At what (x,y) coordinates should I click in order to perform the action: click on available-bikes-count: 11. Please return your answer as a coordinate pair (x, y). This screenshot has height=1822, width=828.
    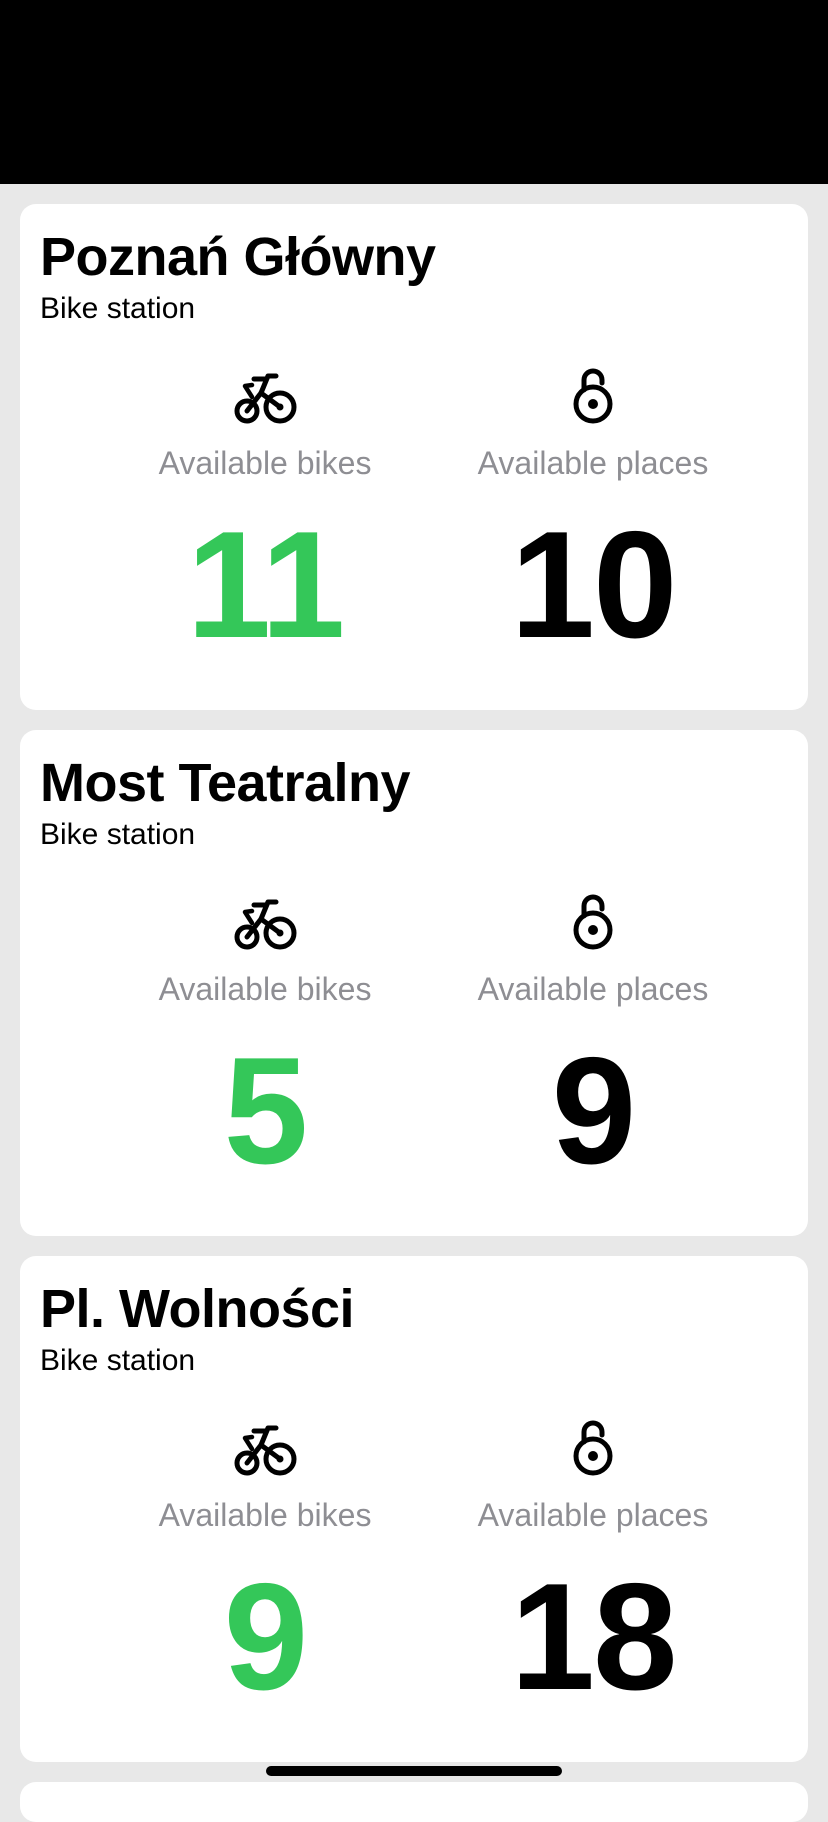
    Looking at the image, I should click on (266, 585).